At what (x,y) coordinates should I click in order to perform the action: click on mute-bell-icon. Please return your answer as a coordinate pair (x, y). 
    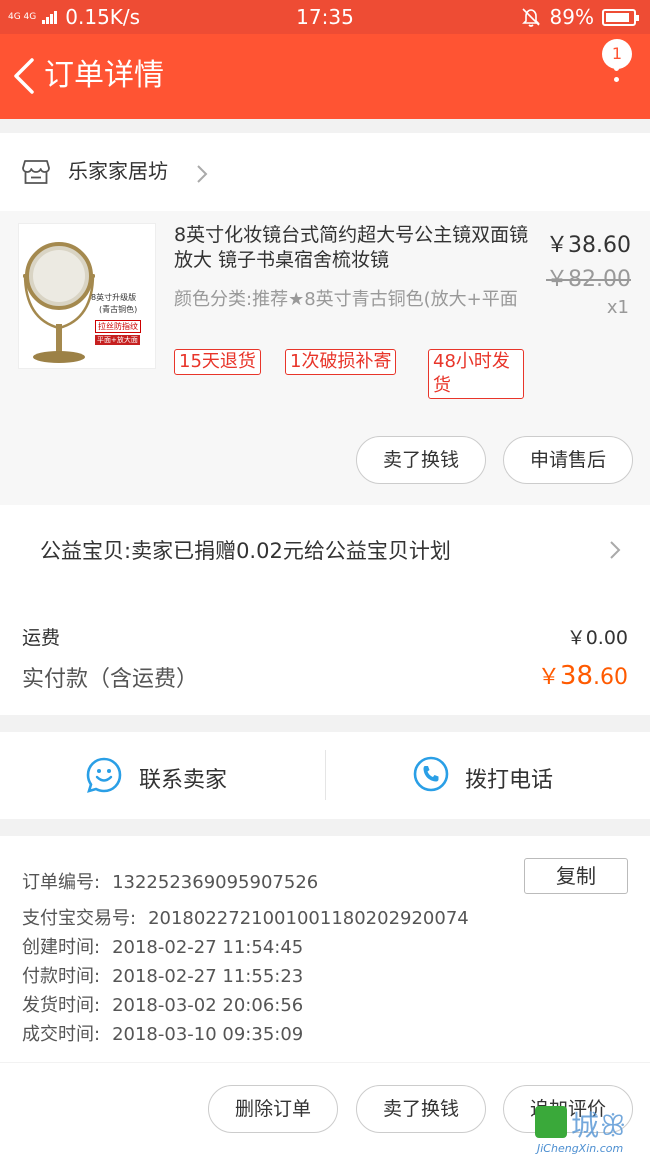
    Looking at the image, I should click on (530, 17).